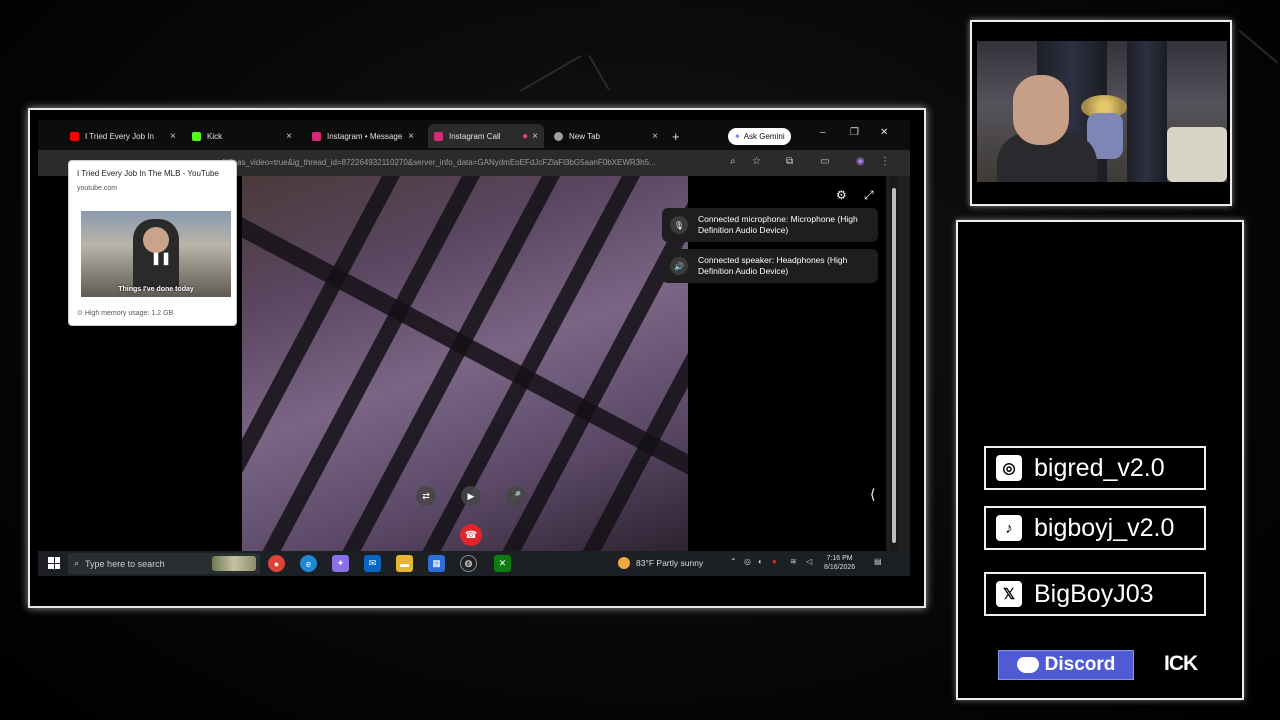 The width and height of the screenshot is (1280, 720). I want to click on memory-icon: ⊙, so click(81, 313).